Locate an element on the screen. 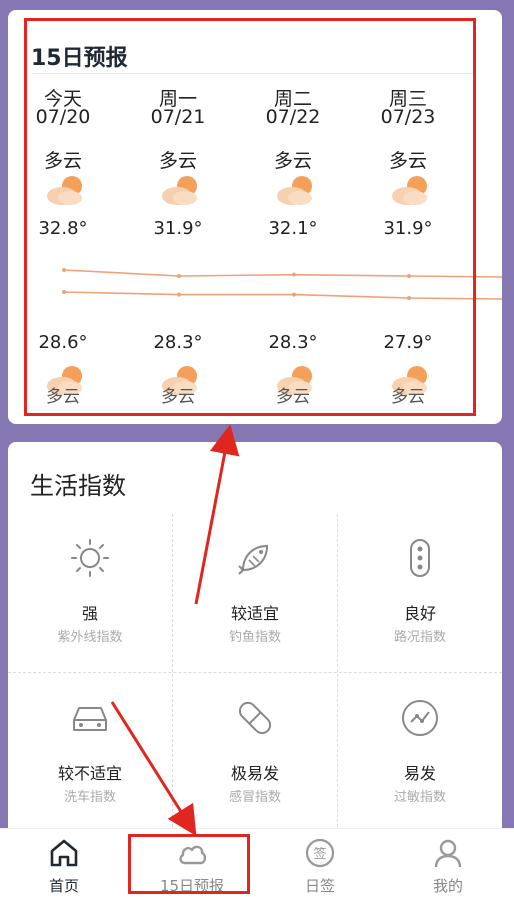 This screenshot has width=514, height=897. tab-mine: 我的 is located at coordinates (448, 863).